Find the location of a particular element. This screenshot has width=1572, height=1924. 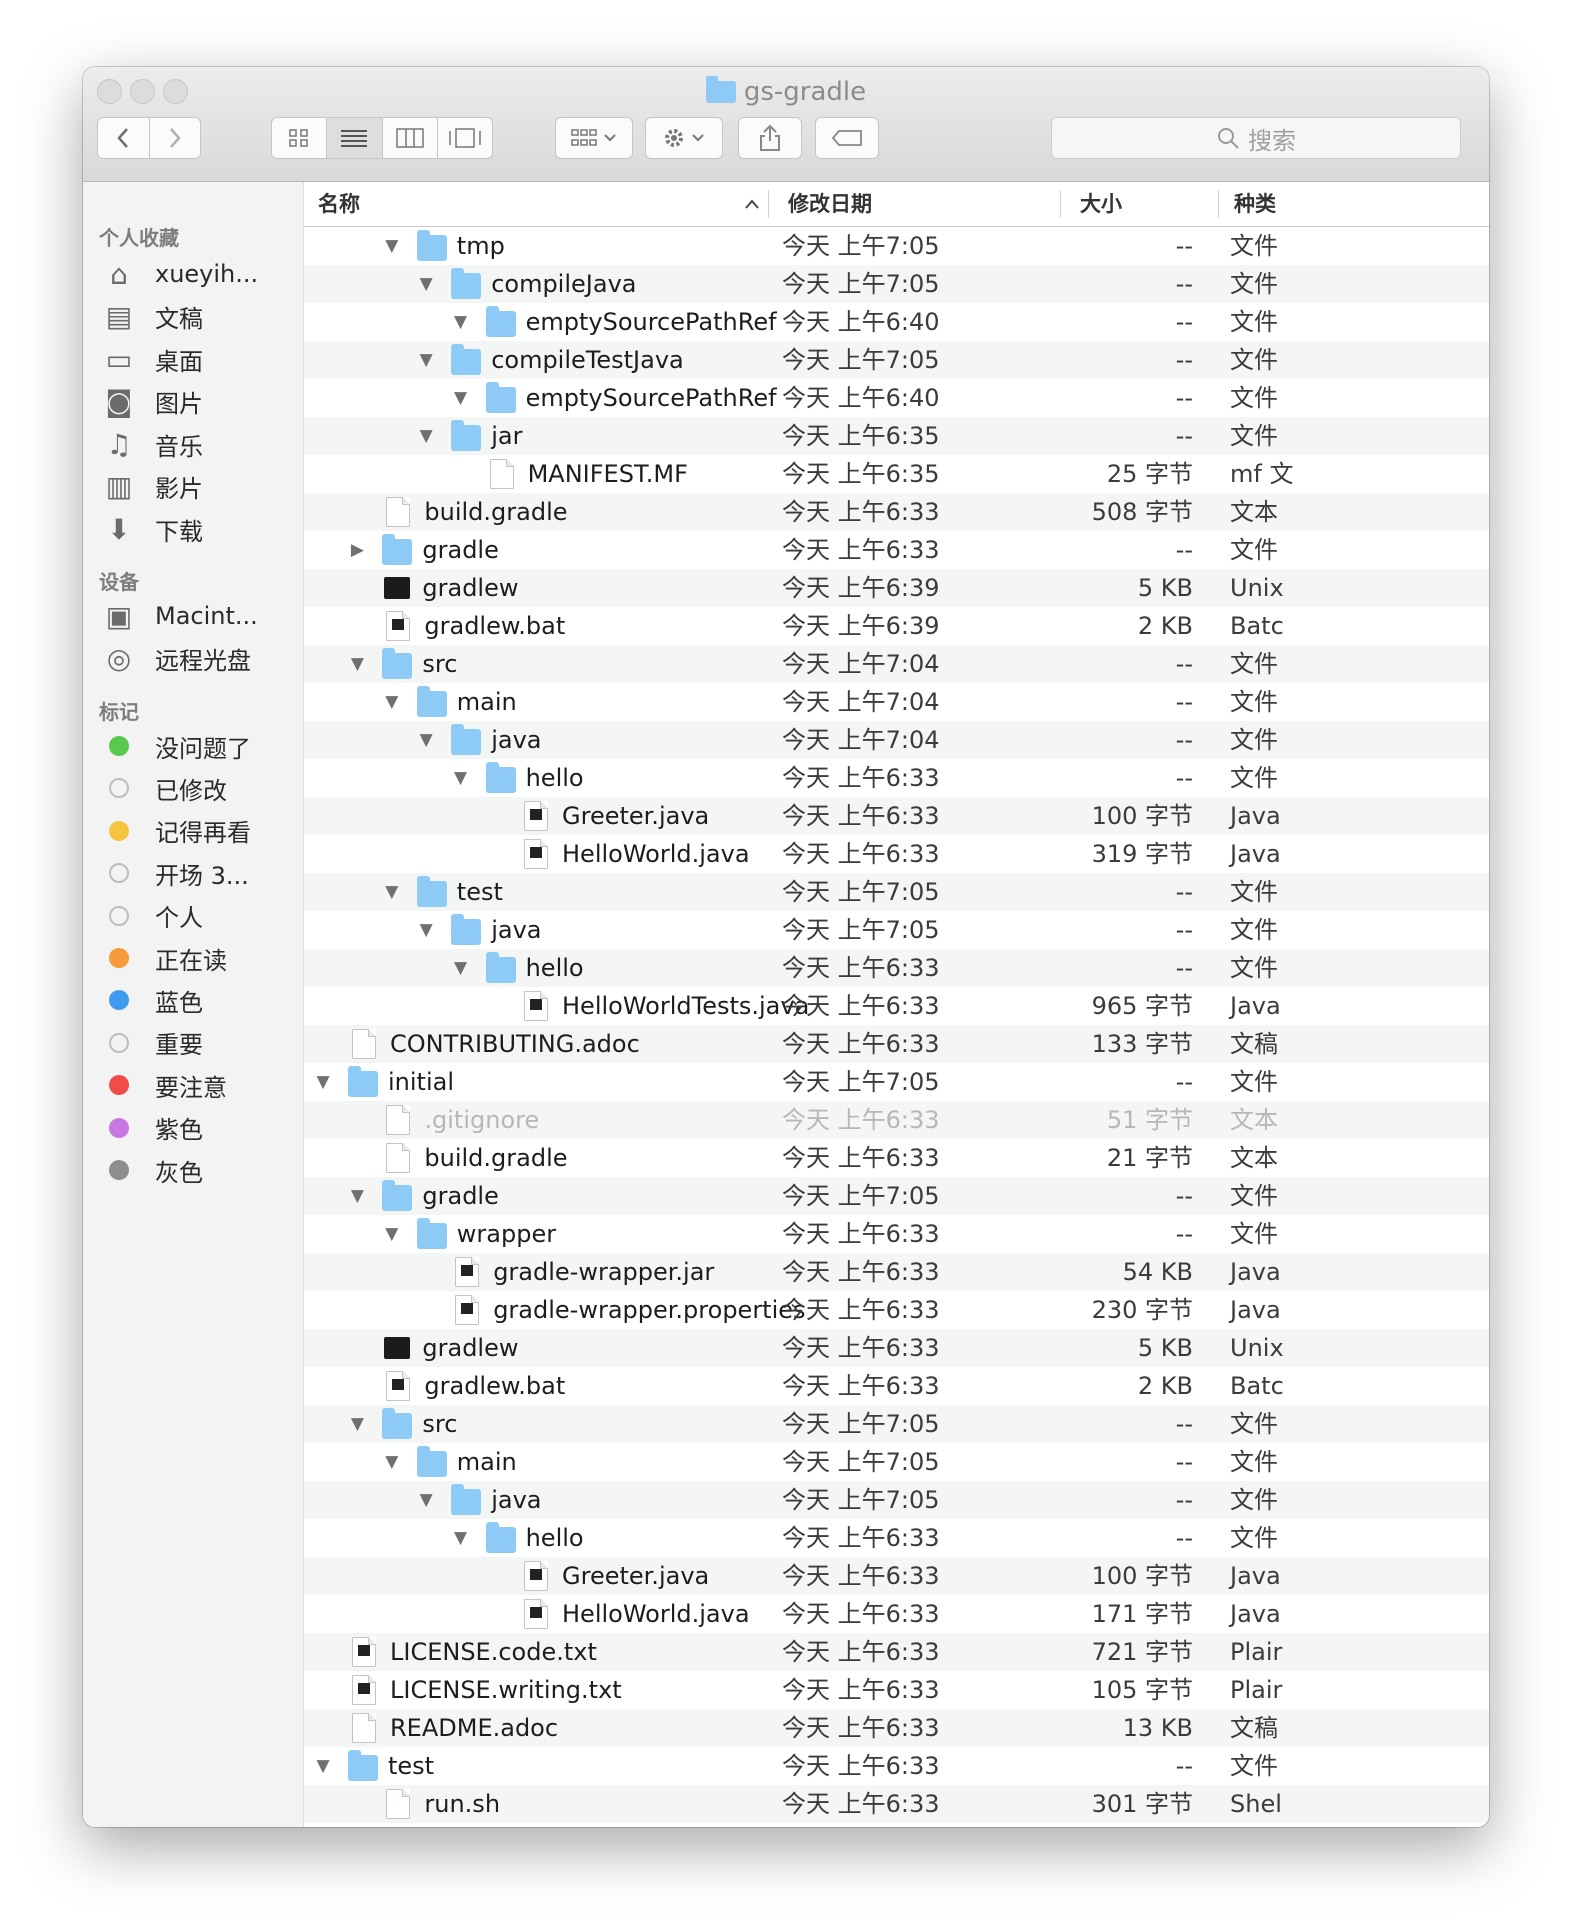

sidebar-item: ⬇ 下载 is located at coordinates (151, 529).